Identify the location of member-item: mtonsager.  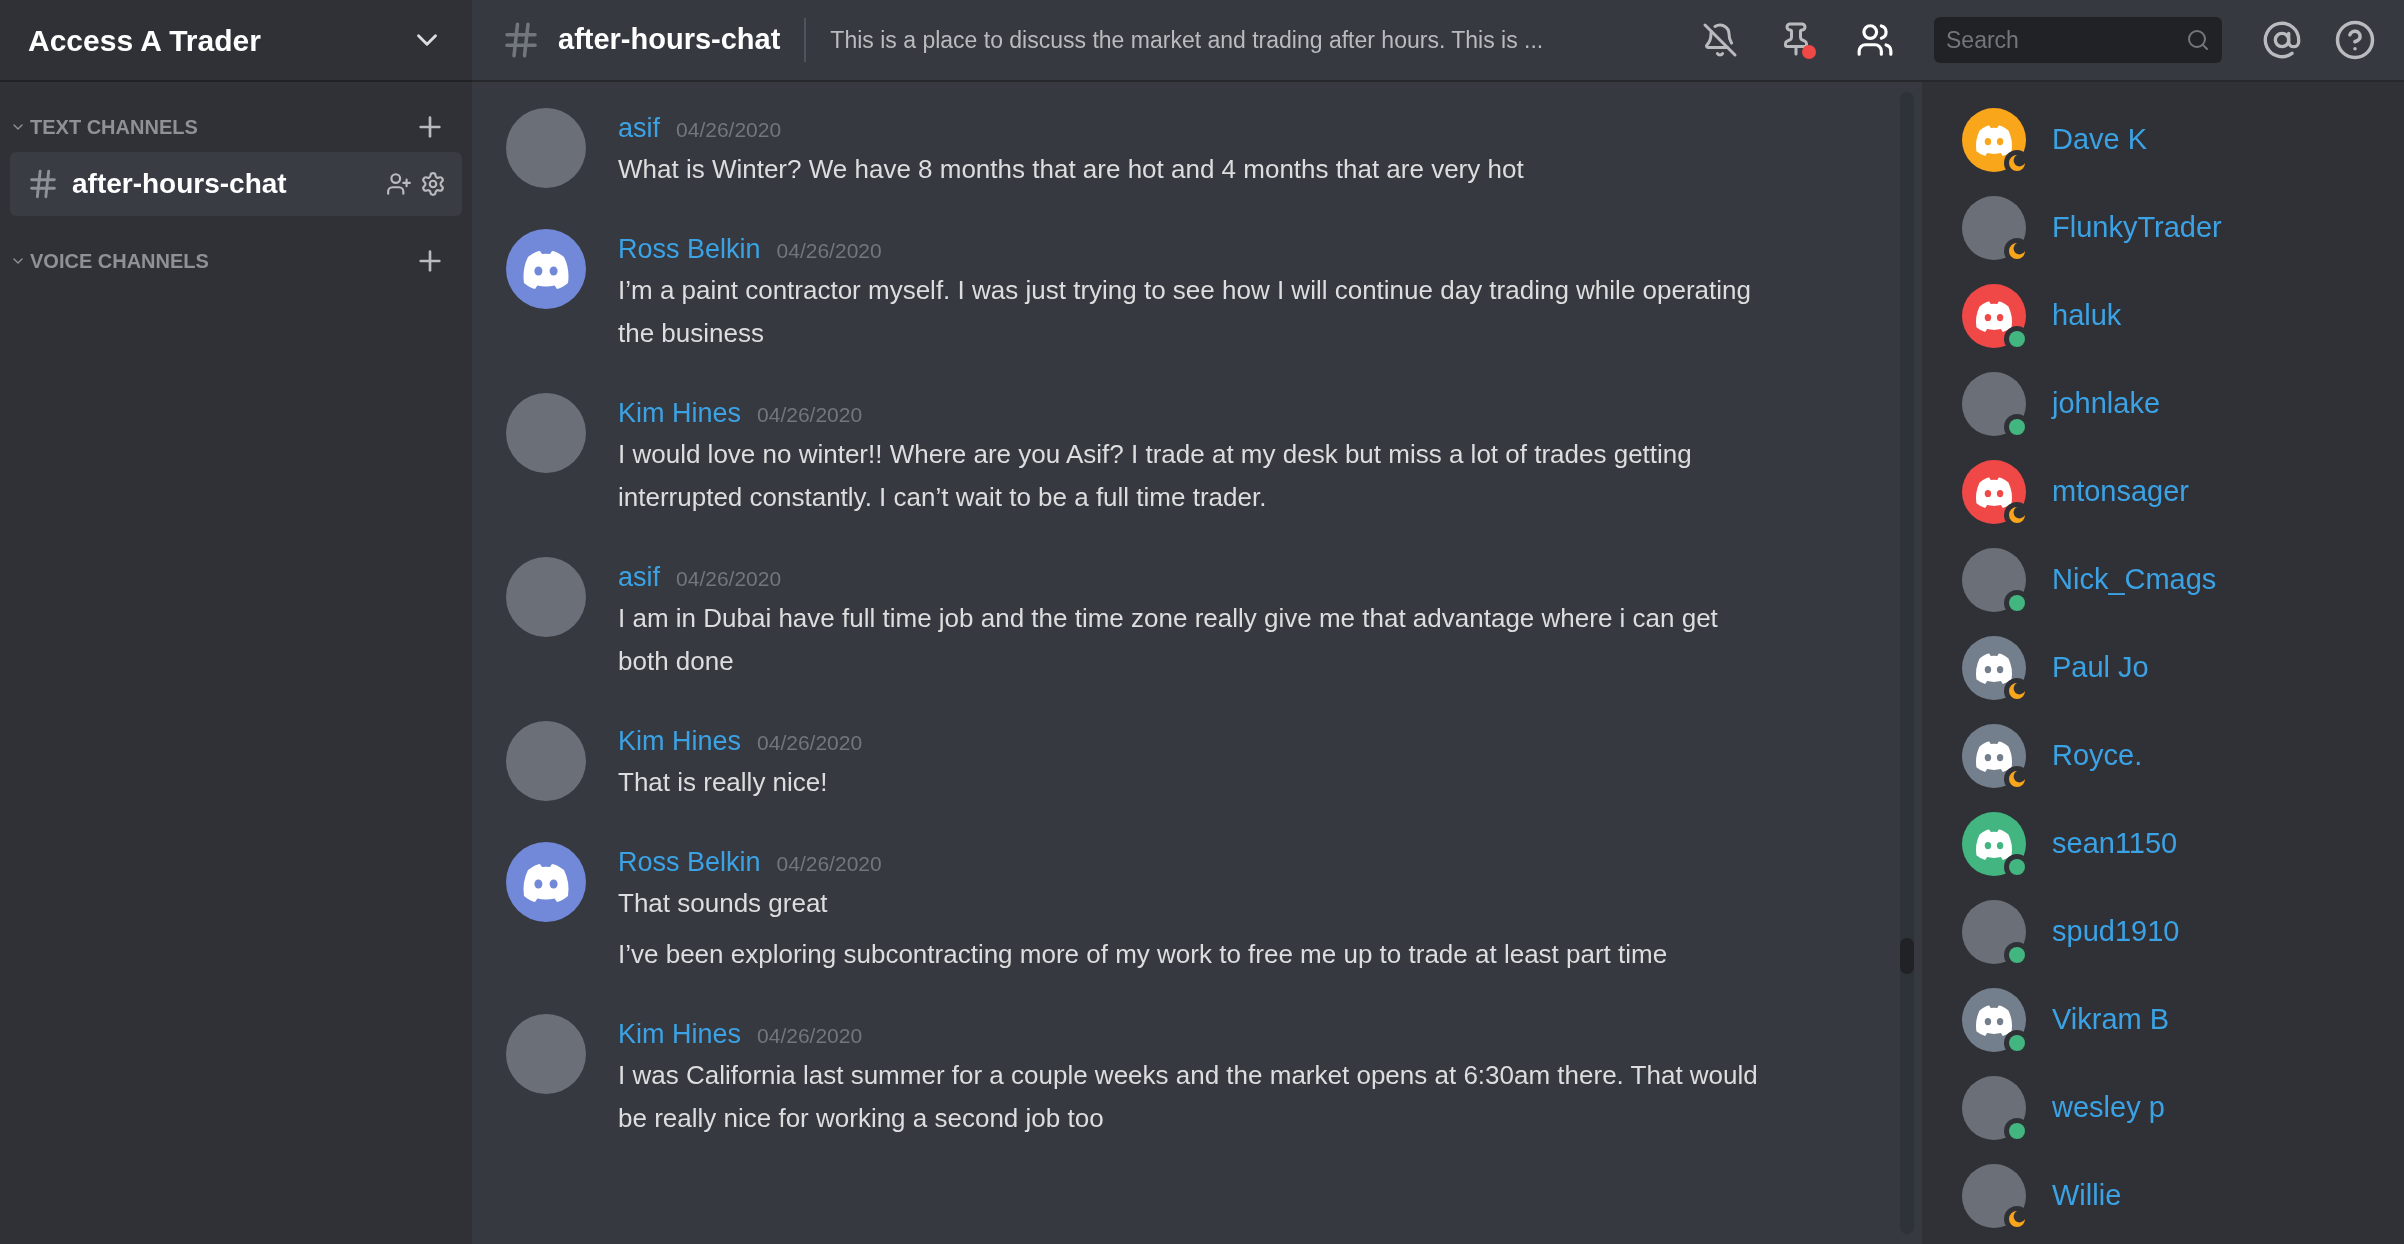
(2183, 492).